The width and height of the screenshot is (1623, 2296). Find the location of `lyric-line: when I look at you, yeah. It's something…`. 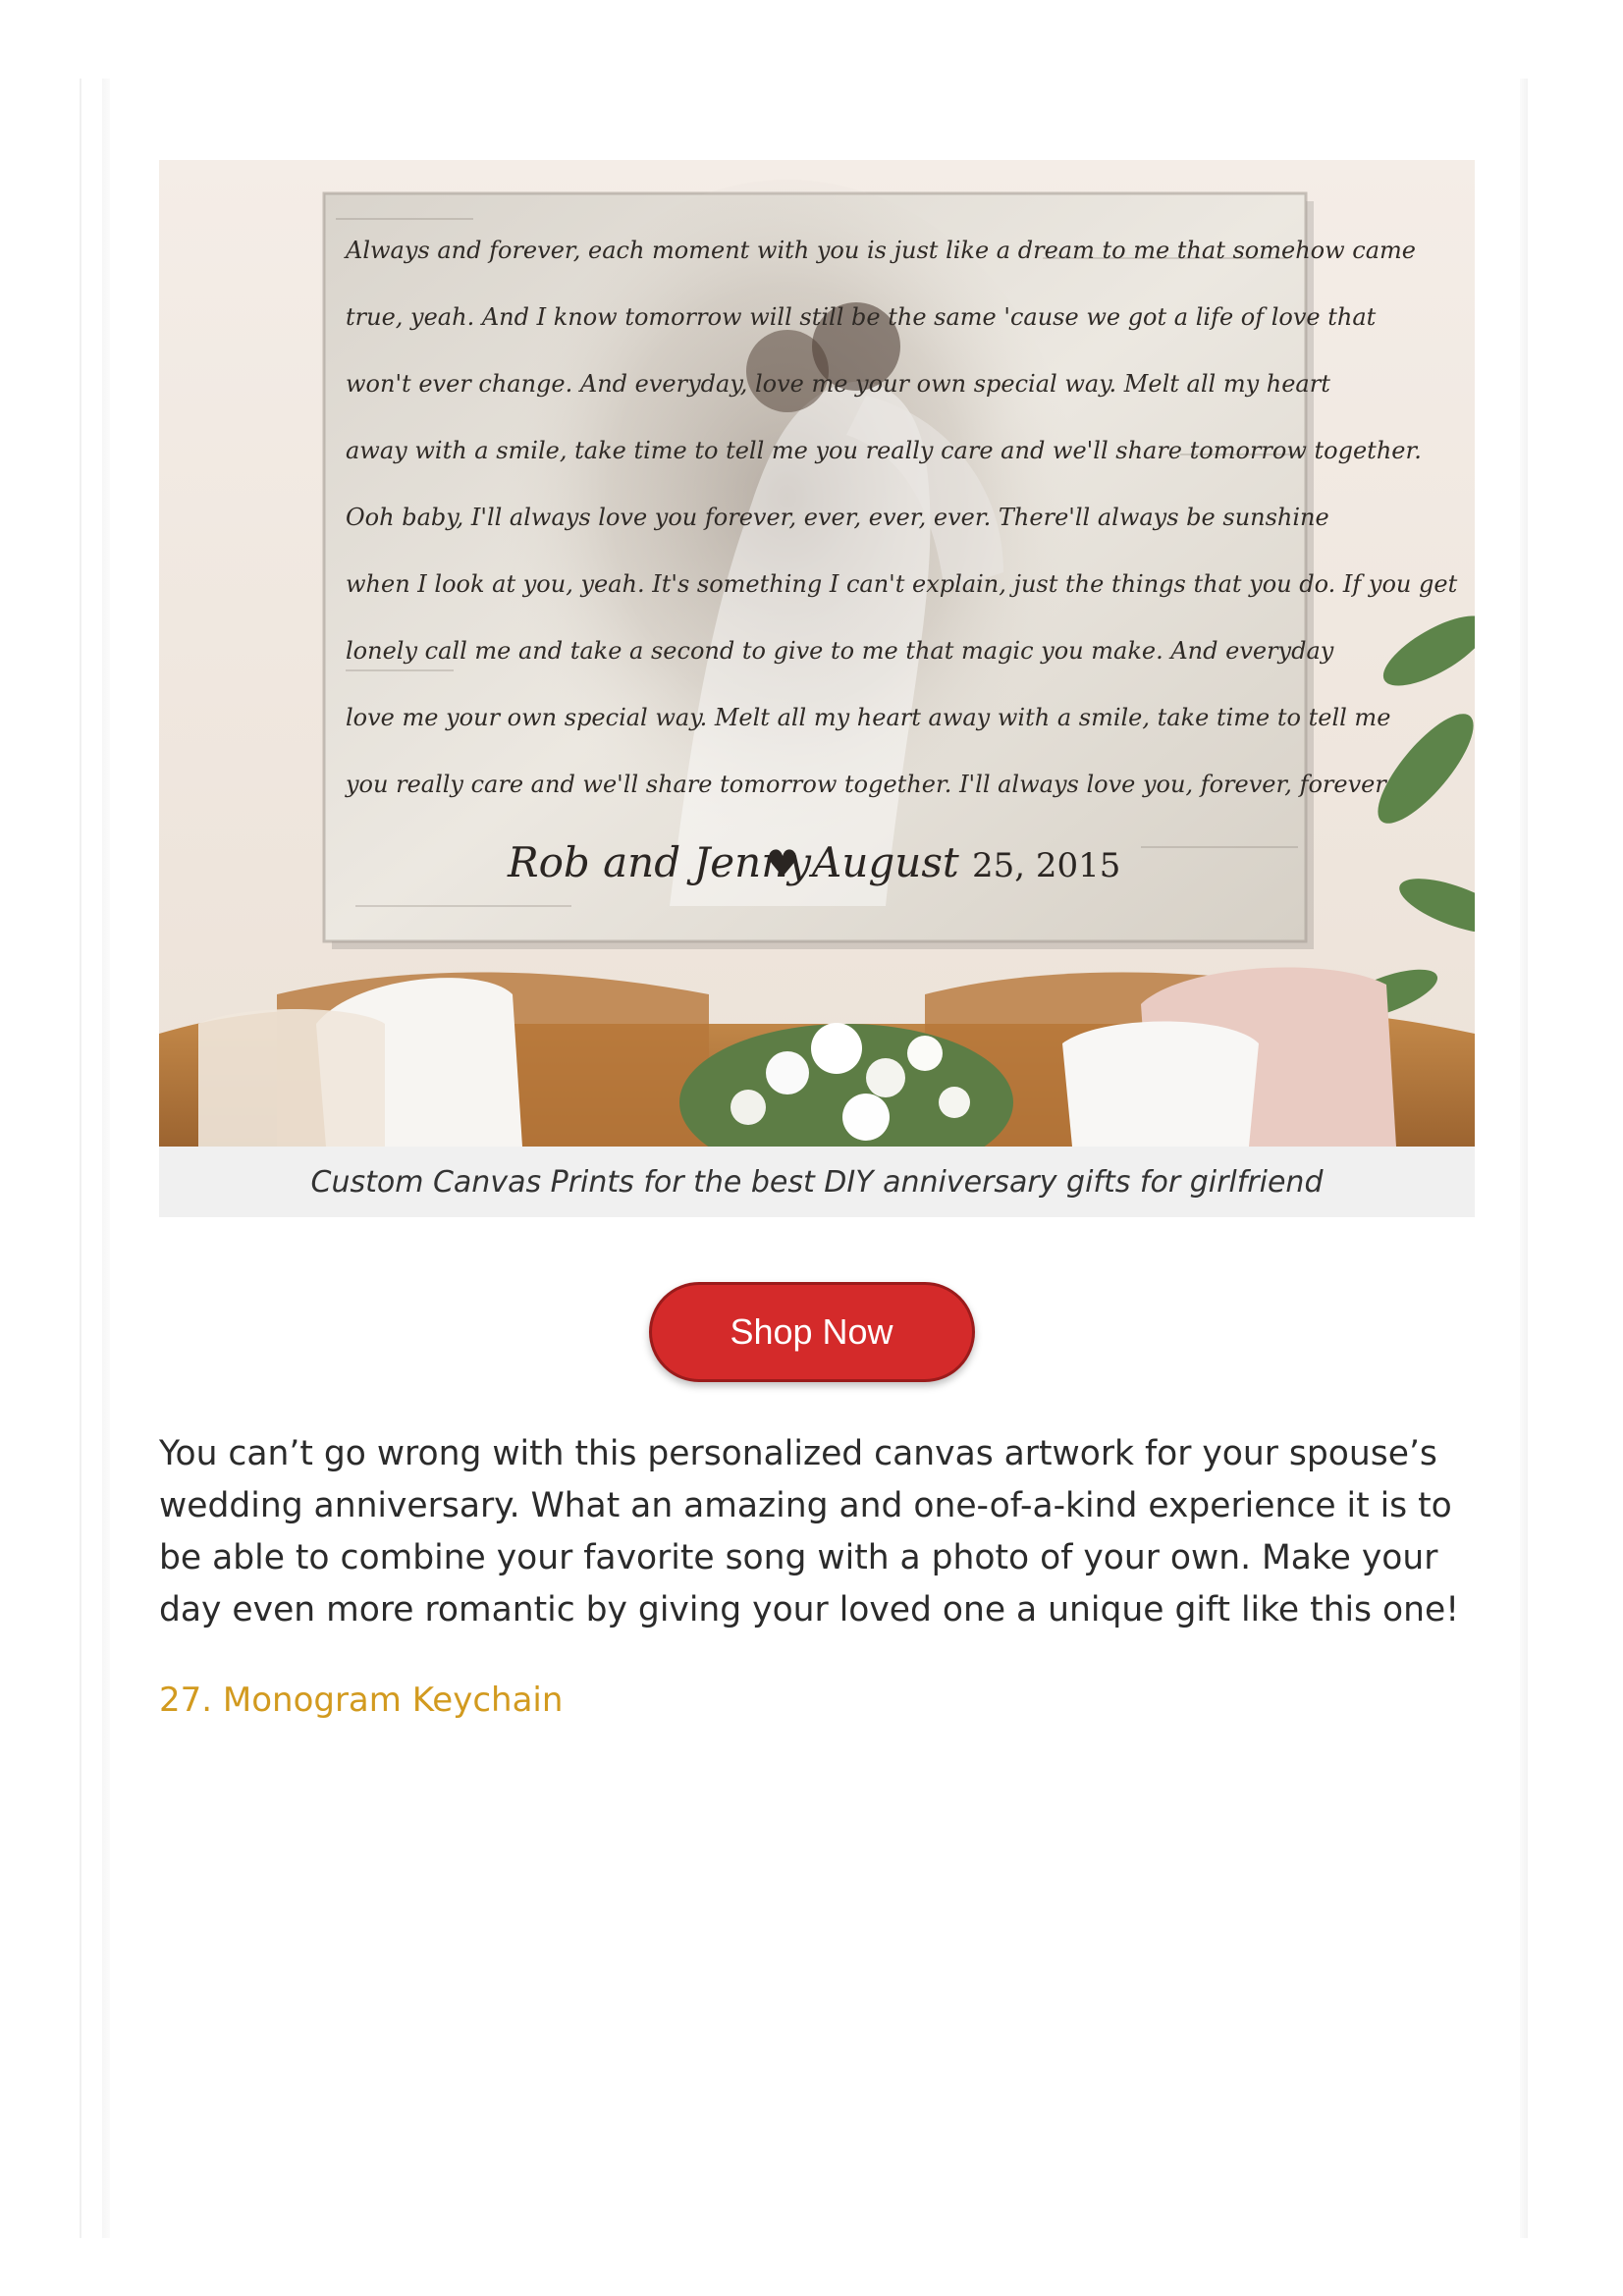

lyric-line: when I look at you, yeah. It's something… is located at coordinates (902, 584).